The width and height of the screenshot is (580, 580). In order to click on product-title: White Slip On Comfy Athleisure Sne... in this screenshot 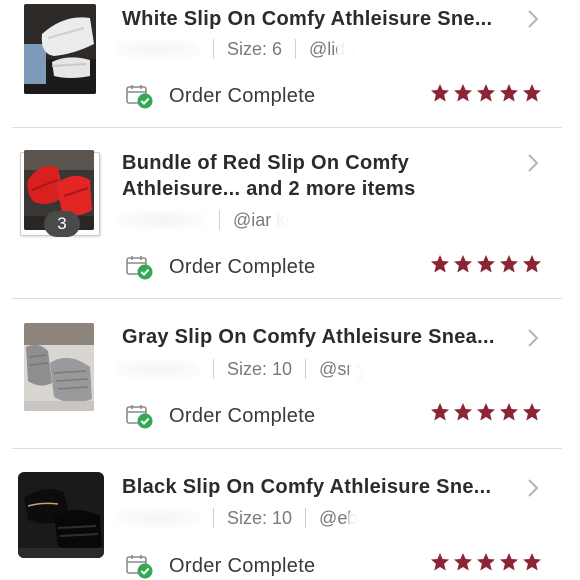, I will do `click(322, 19)`.